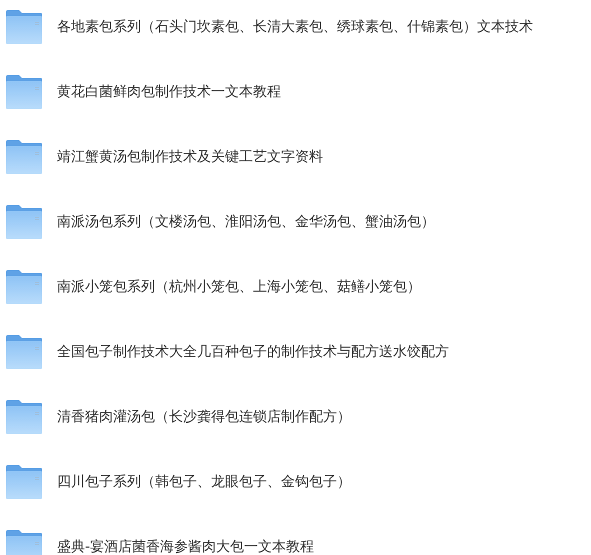  Describe the element at coordinates (190, 157) in the screenshot. I see `folder-name: 靖江蟹黄汤包制作技术及关键工艺文字资料` at that location.